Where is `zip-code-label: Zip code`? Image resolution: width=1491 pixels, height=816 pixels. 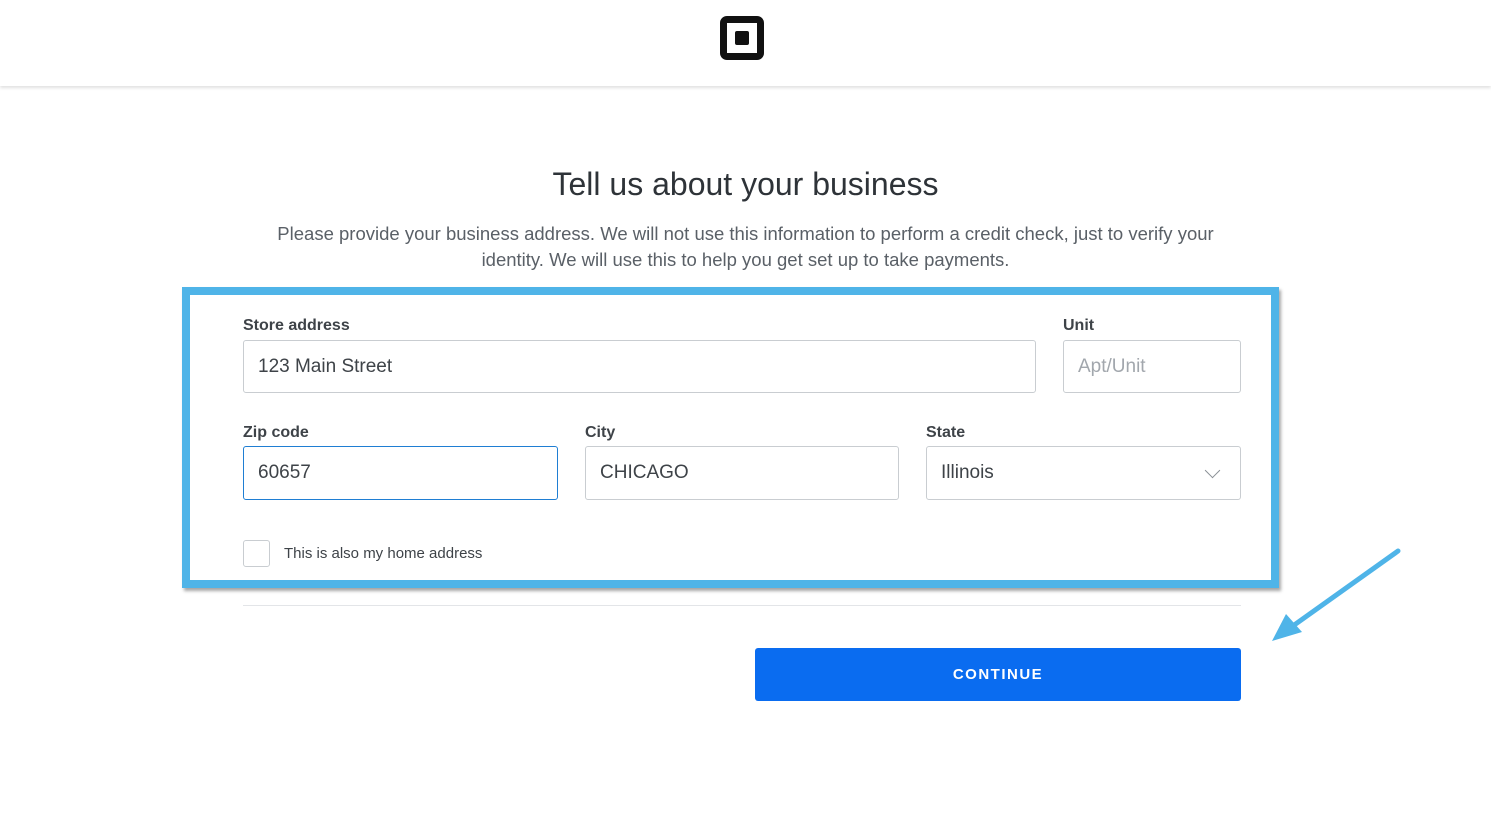 zip-code-label: Zip code is located at coordinates (276, 432).